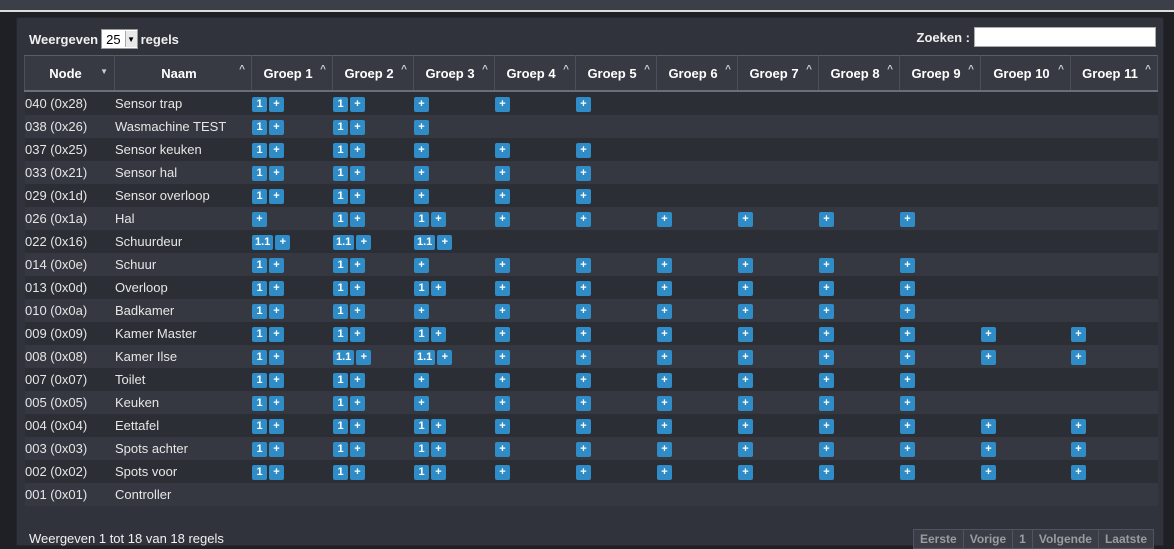  What do you see at coordinates (591, 149) in the screenshot?
I see `table-row: 037 (0x25) Sensor keuken 1 +1 + + + +` at bounding box center [591, 149].